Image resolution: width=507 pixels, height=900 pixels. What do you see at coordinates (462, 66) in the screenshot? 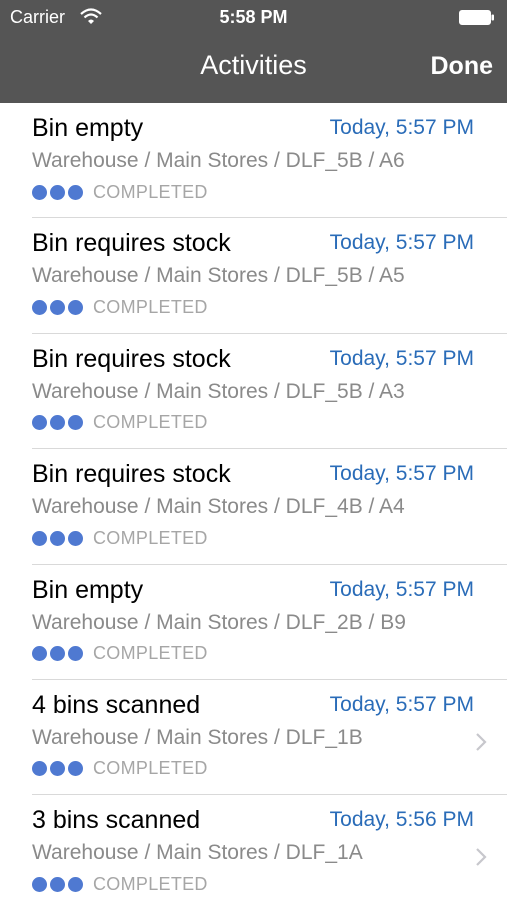
I see `done-button: Done` at bounding box center [462, 66].